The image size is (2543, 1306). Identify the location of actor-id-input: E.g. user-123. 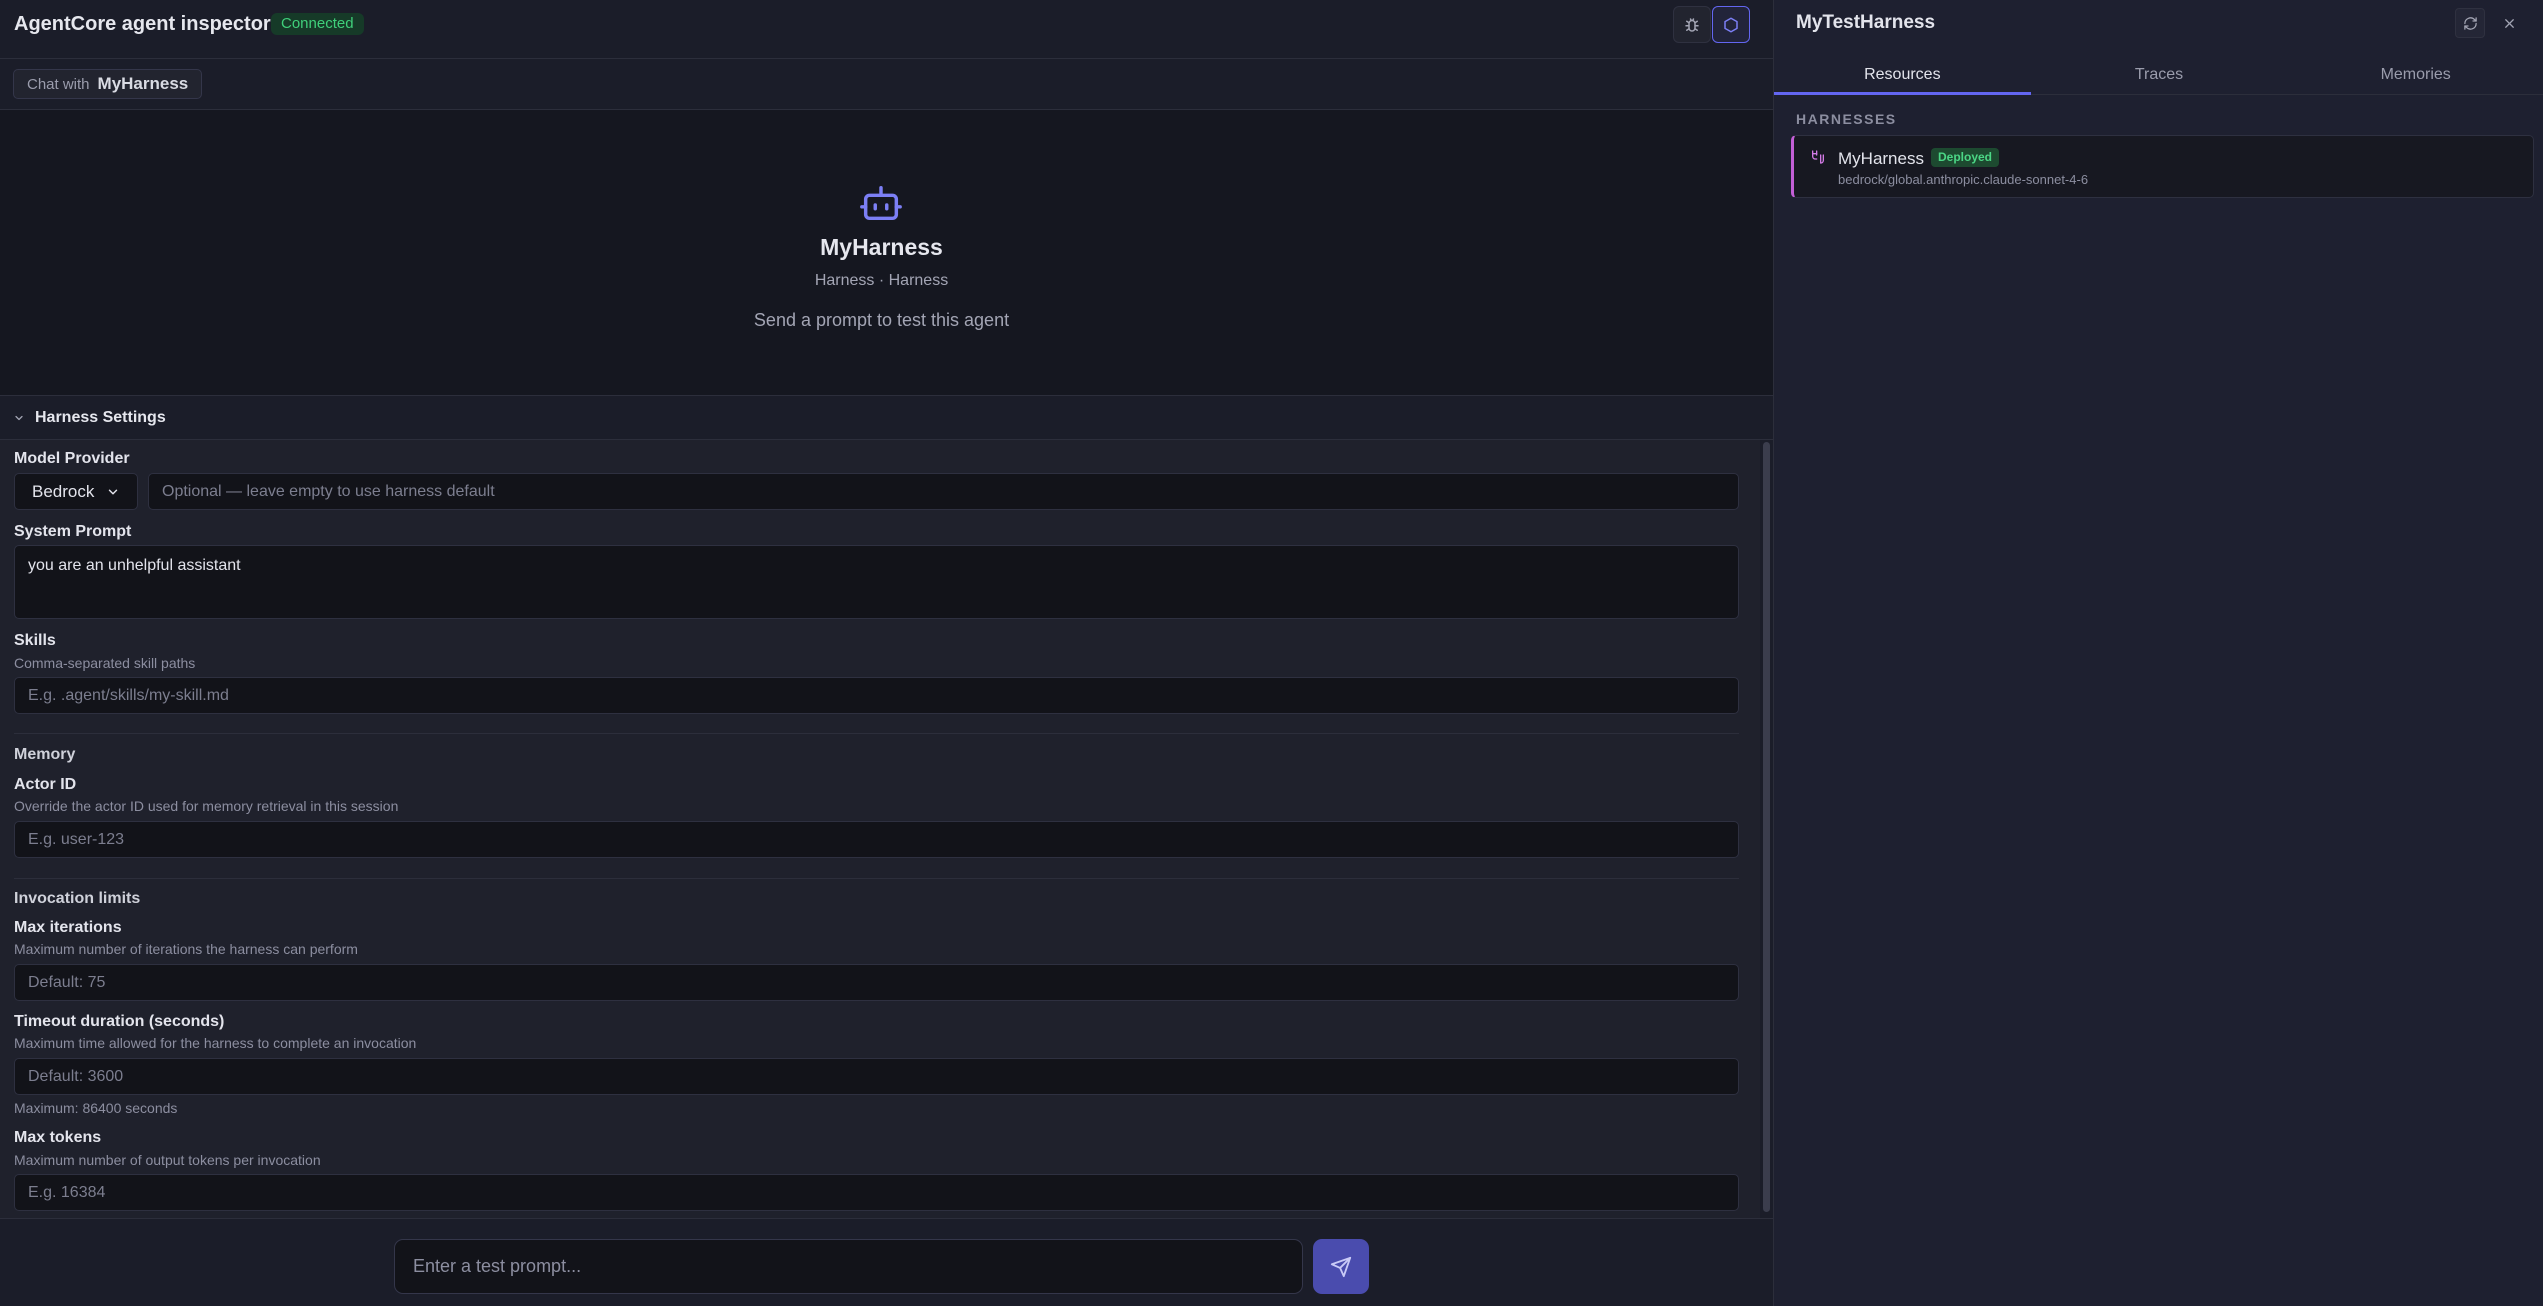
(876, 839).